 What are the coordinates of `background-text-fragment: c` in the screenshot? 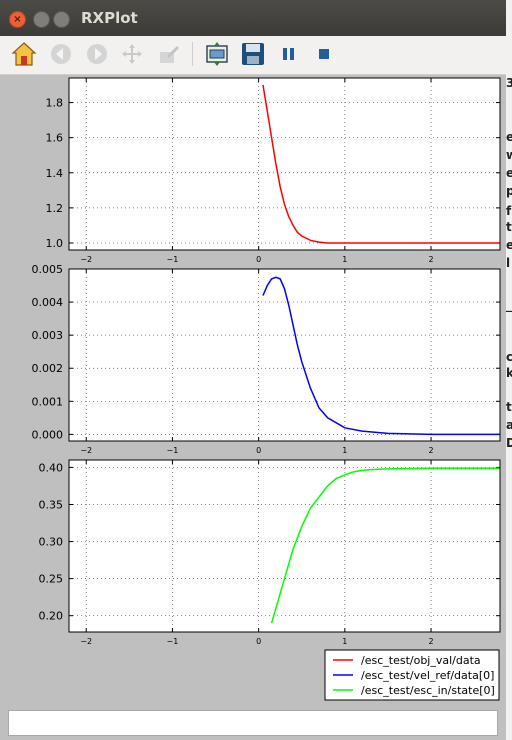 It's located at (509, 357).